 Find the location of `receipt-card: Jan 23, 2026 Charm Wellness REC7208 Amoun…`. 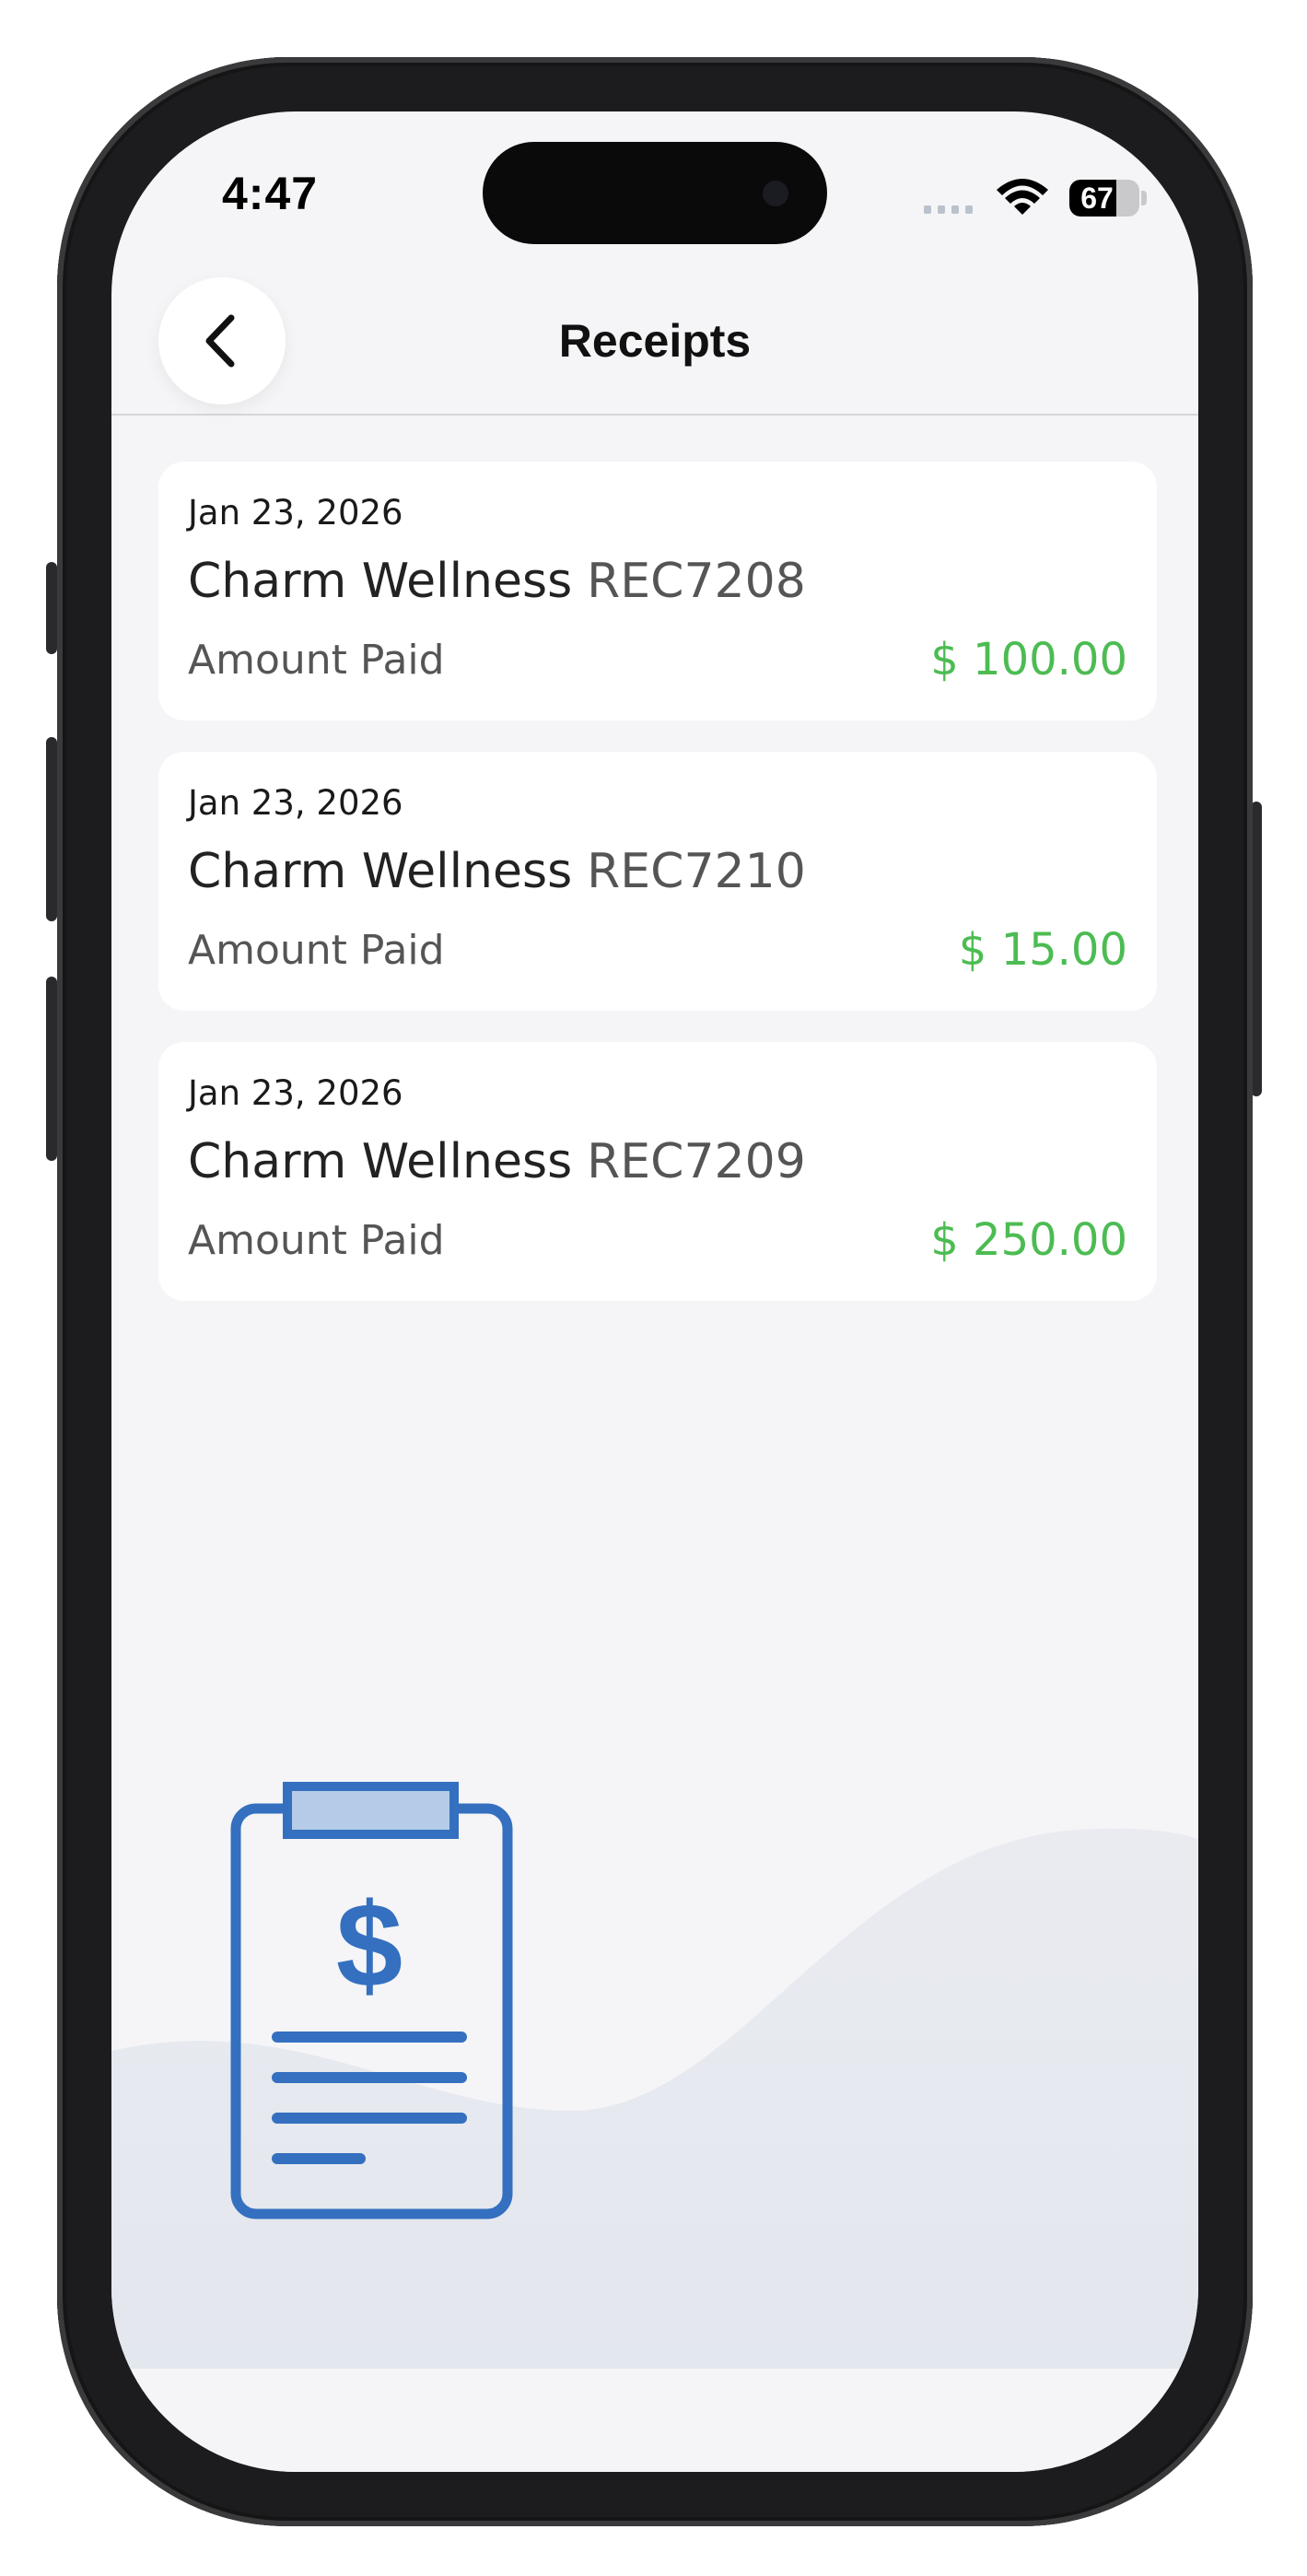

receipt-card: Jan 23, 2026 Charm Wellness REC7208 Amoun… is located at coordinates (658, 591).